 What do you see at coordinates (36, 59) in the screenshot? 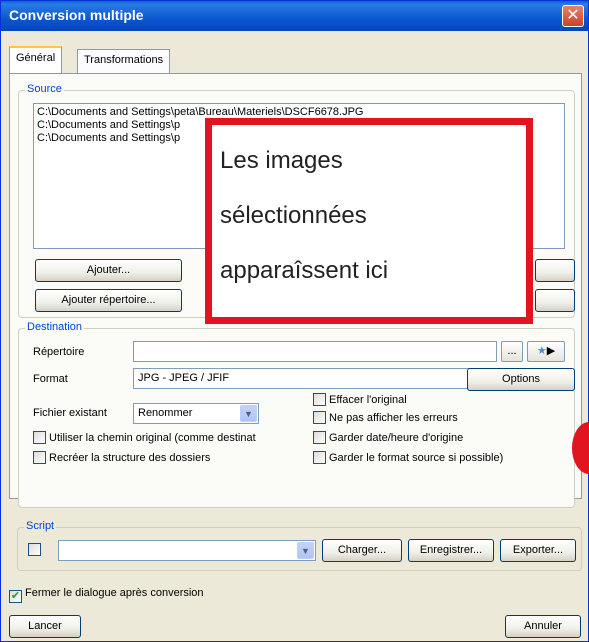
I see `tab-general: Général` at bounding box center [36, 59].